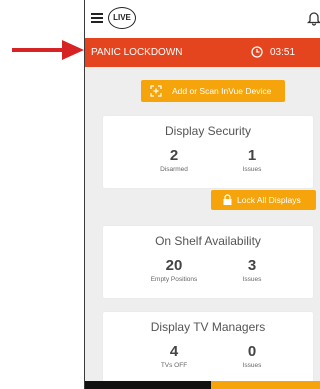 This screenshot has width=320, height=389. I want to click on alert-timer: 03:51, so click(283, 52).